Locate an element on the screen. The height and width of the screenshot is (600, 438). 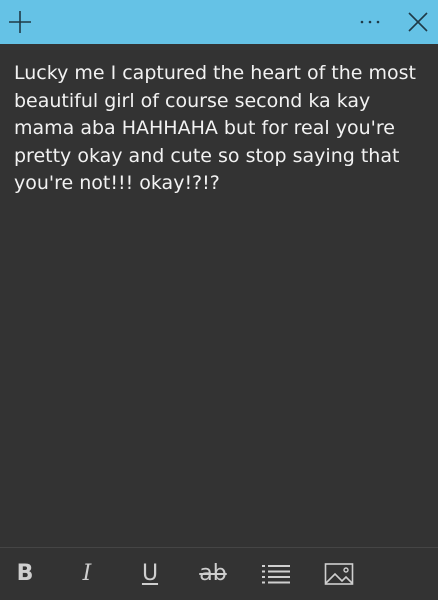
bold-button: B is located at coordinates (25, 574).